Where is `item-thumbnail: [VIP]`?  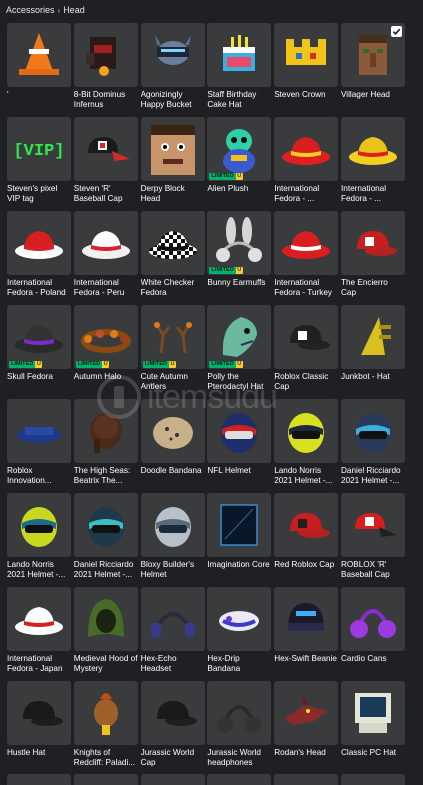
item-thumbnail: [VIP] is located at coordinates (39, 149).